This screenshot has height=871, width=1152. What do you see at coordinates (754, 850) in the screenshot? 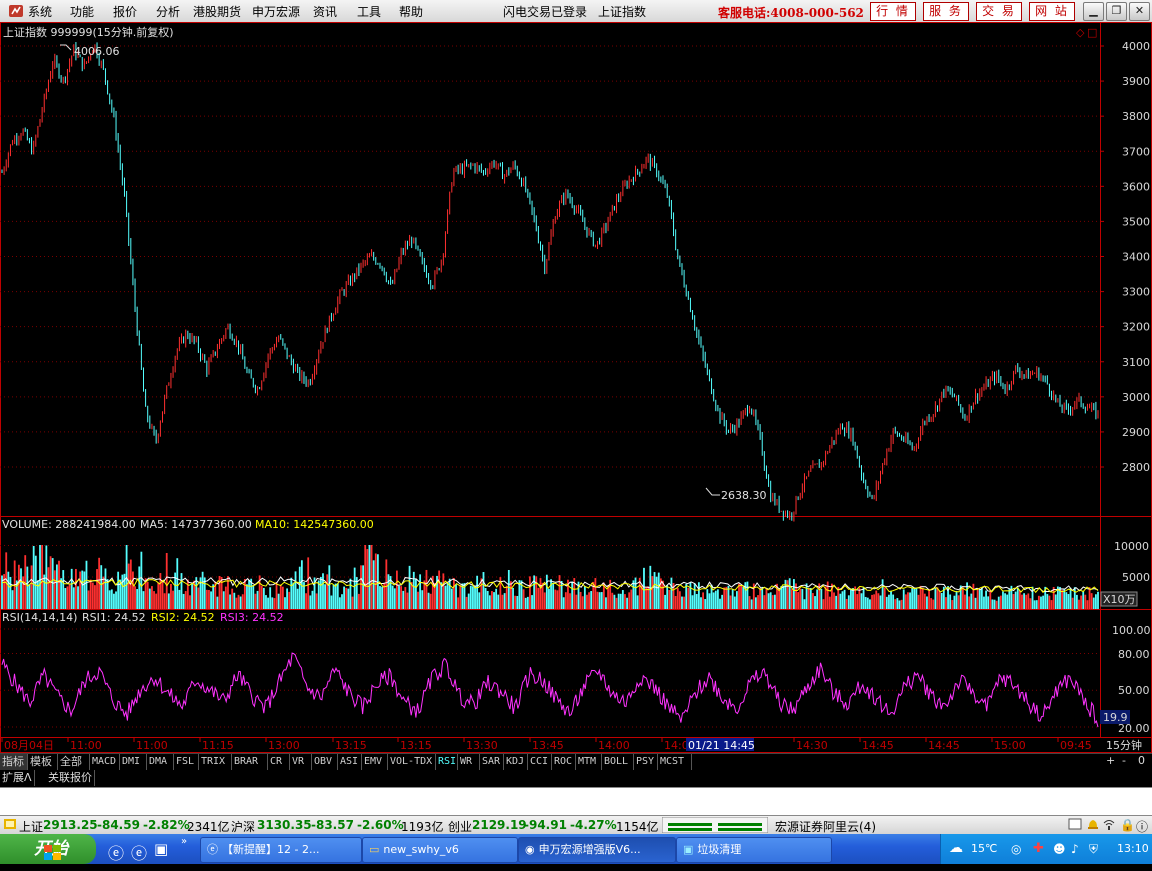
I see `task-cleaner: ▣ 垃圾清理` at bounding box center [754, 850].